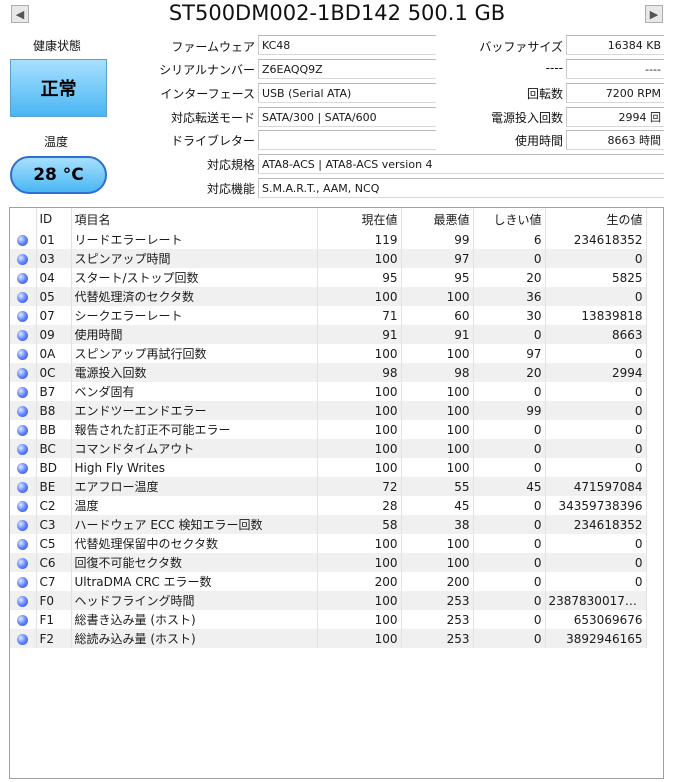 The height and width of the screenshot is (782, 674). Describe the element at coordinates (54, 219) in the screenshot. I see `header-id: ID` at that location.